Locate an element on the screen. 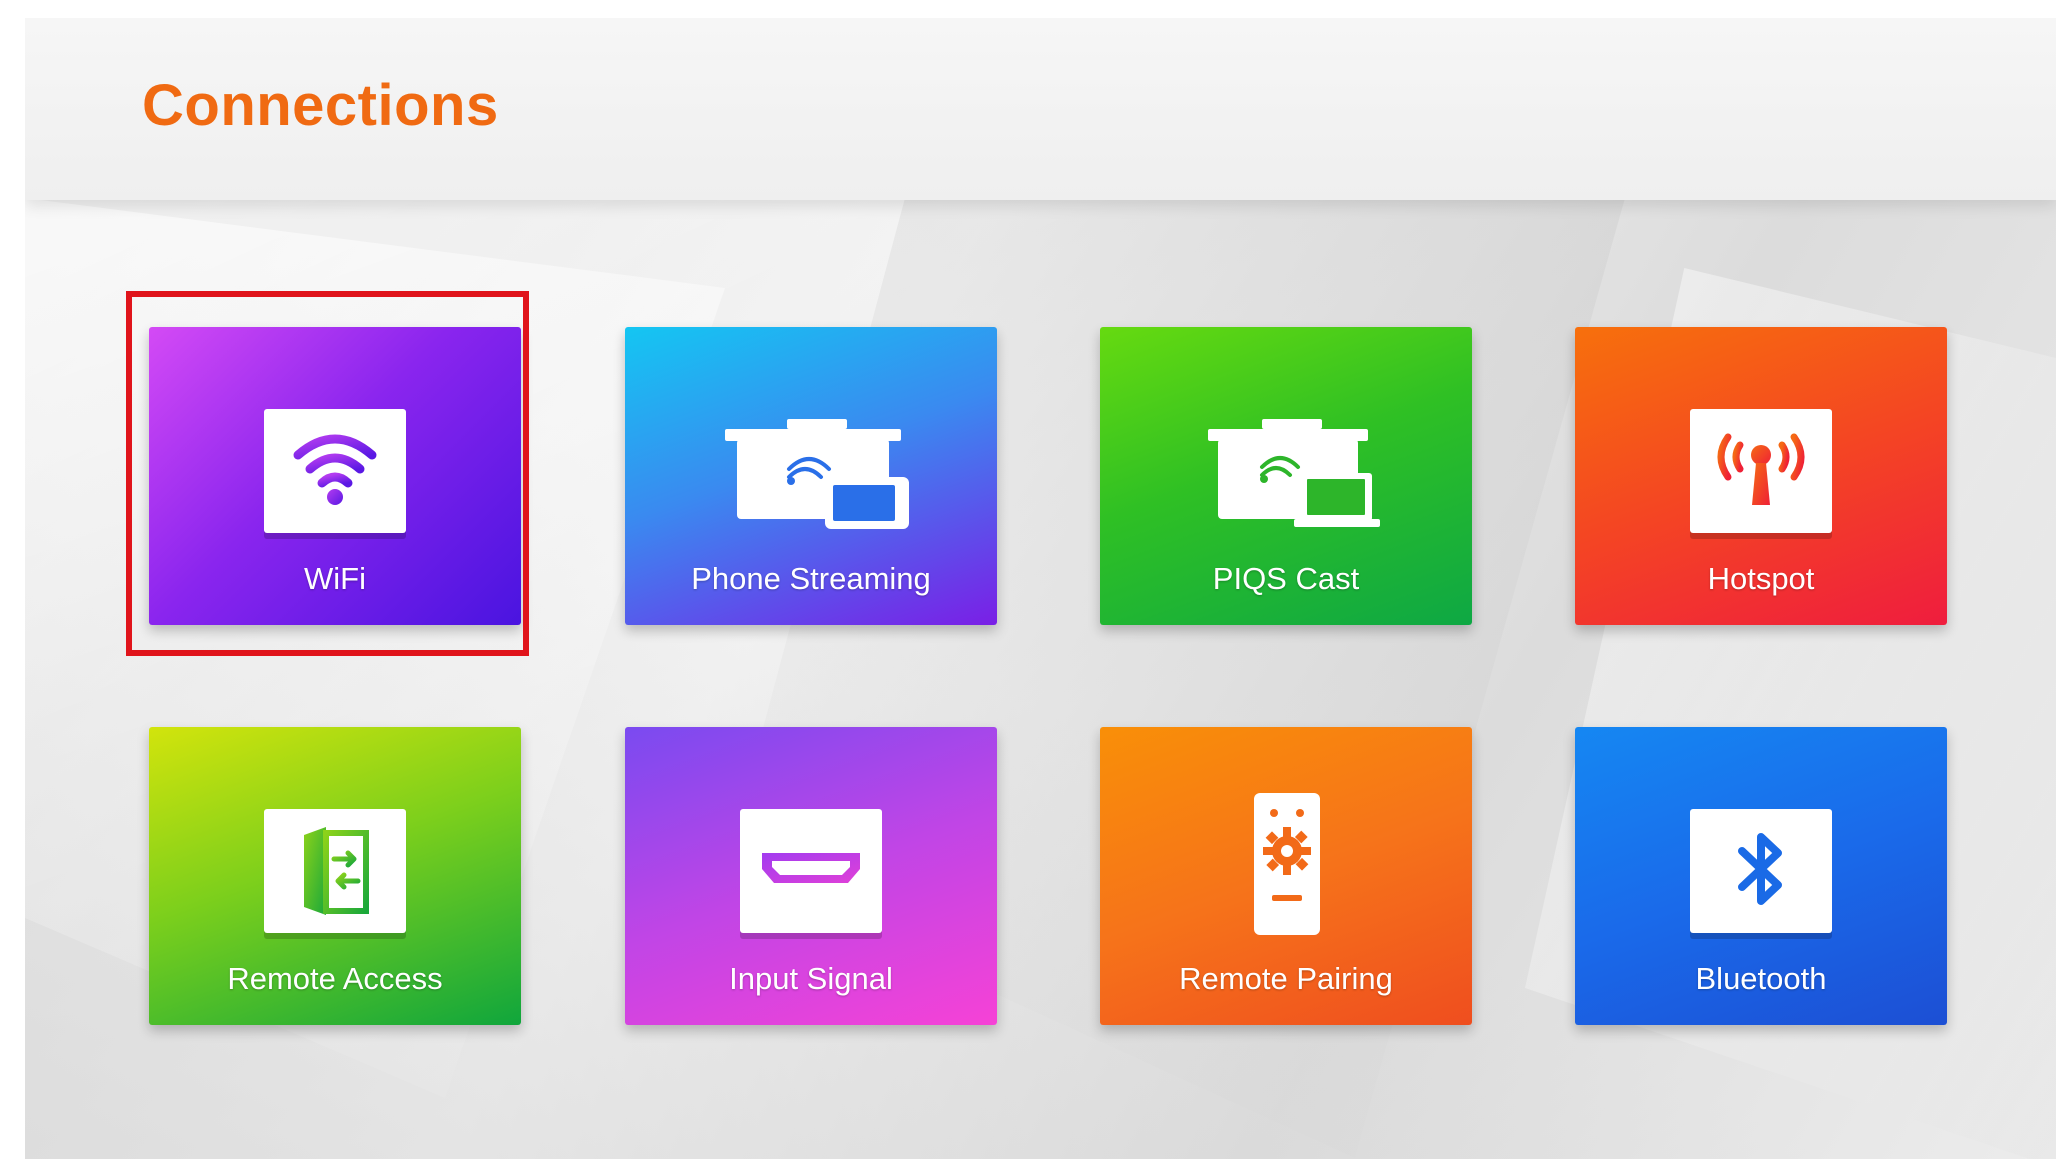 The width and height of the screenshot is (2056, 1159). tile-remote-access: Remote Access is located at coordinates (335, 876).